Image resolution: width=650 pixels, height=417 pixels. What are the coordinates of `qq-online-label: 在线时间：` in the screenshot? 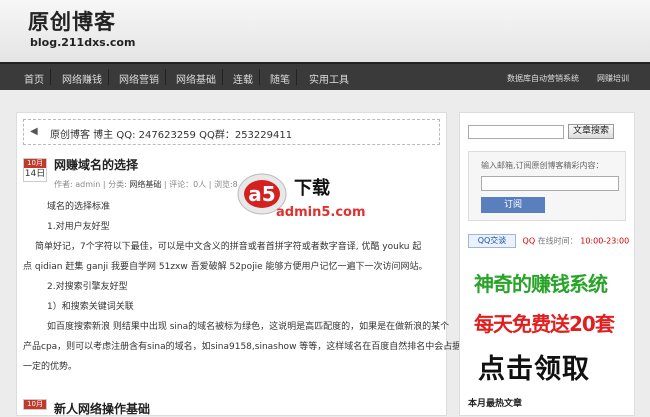 It's located at (557, 241).